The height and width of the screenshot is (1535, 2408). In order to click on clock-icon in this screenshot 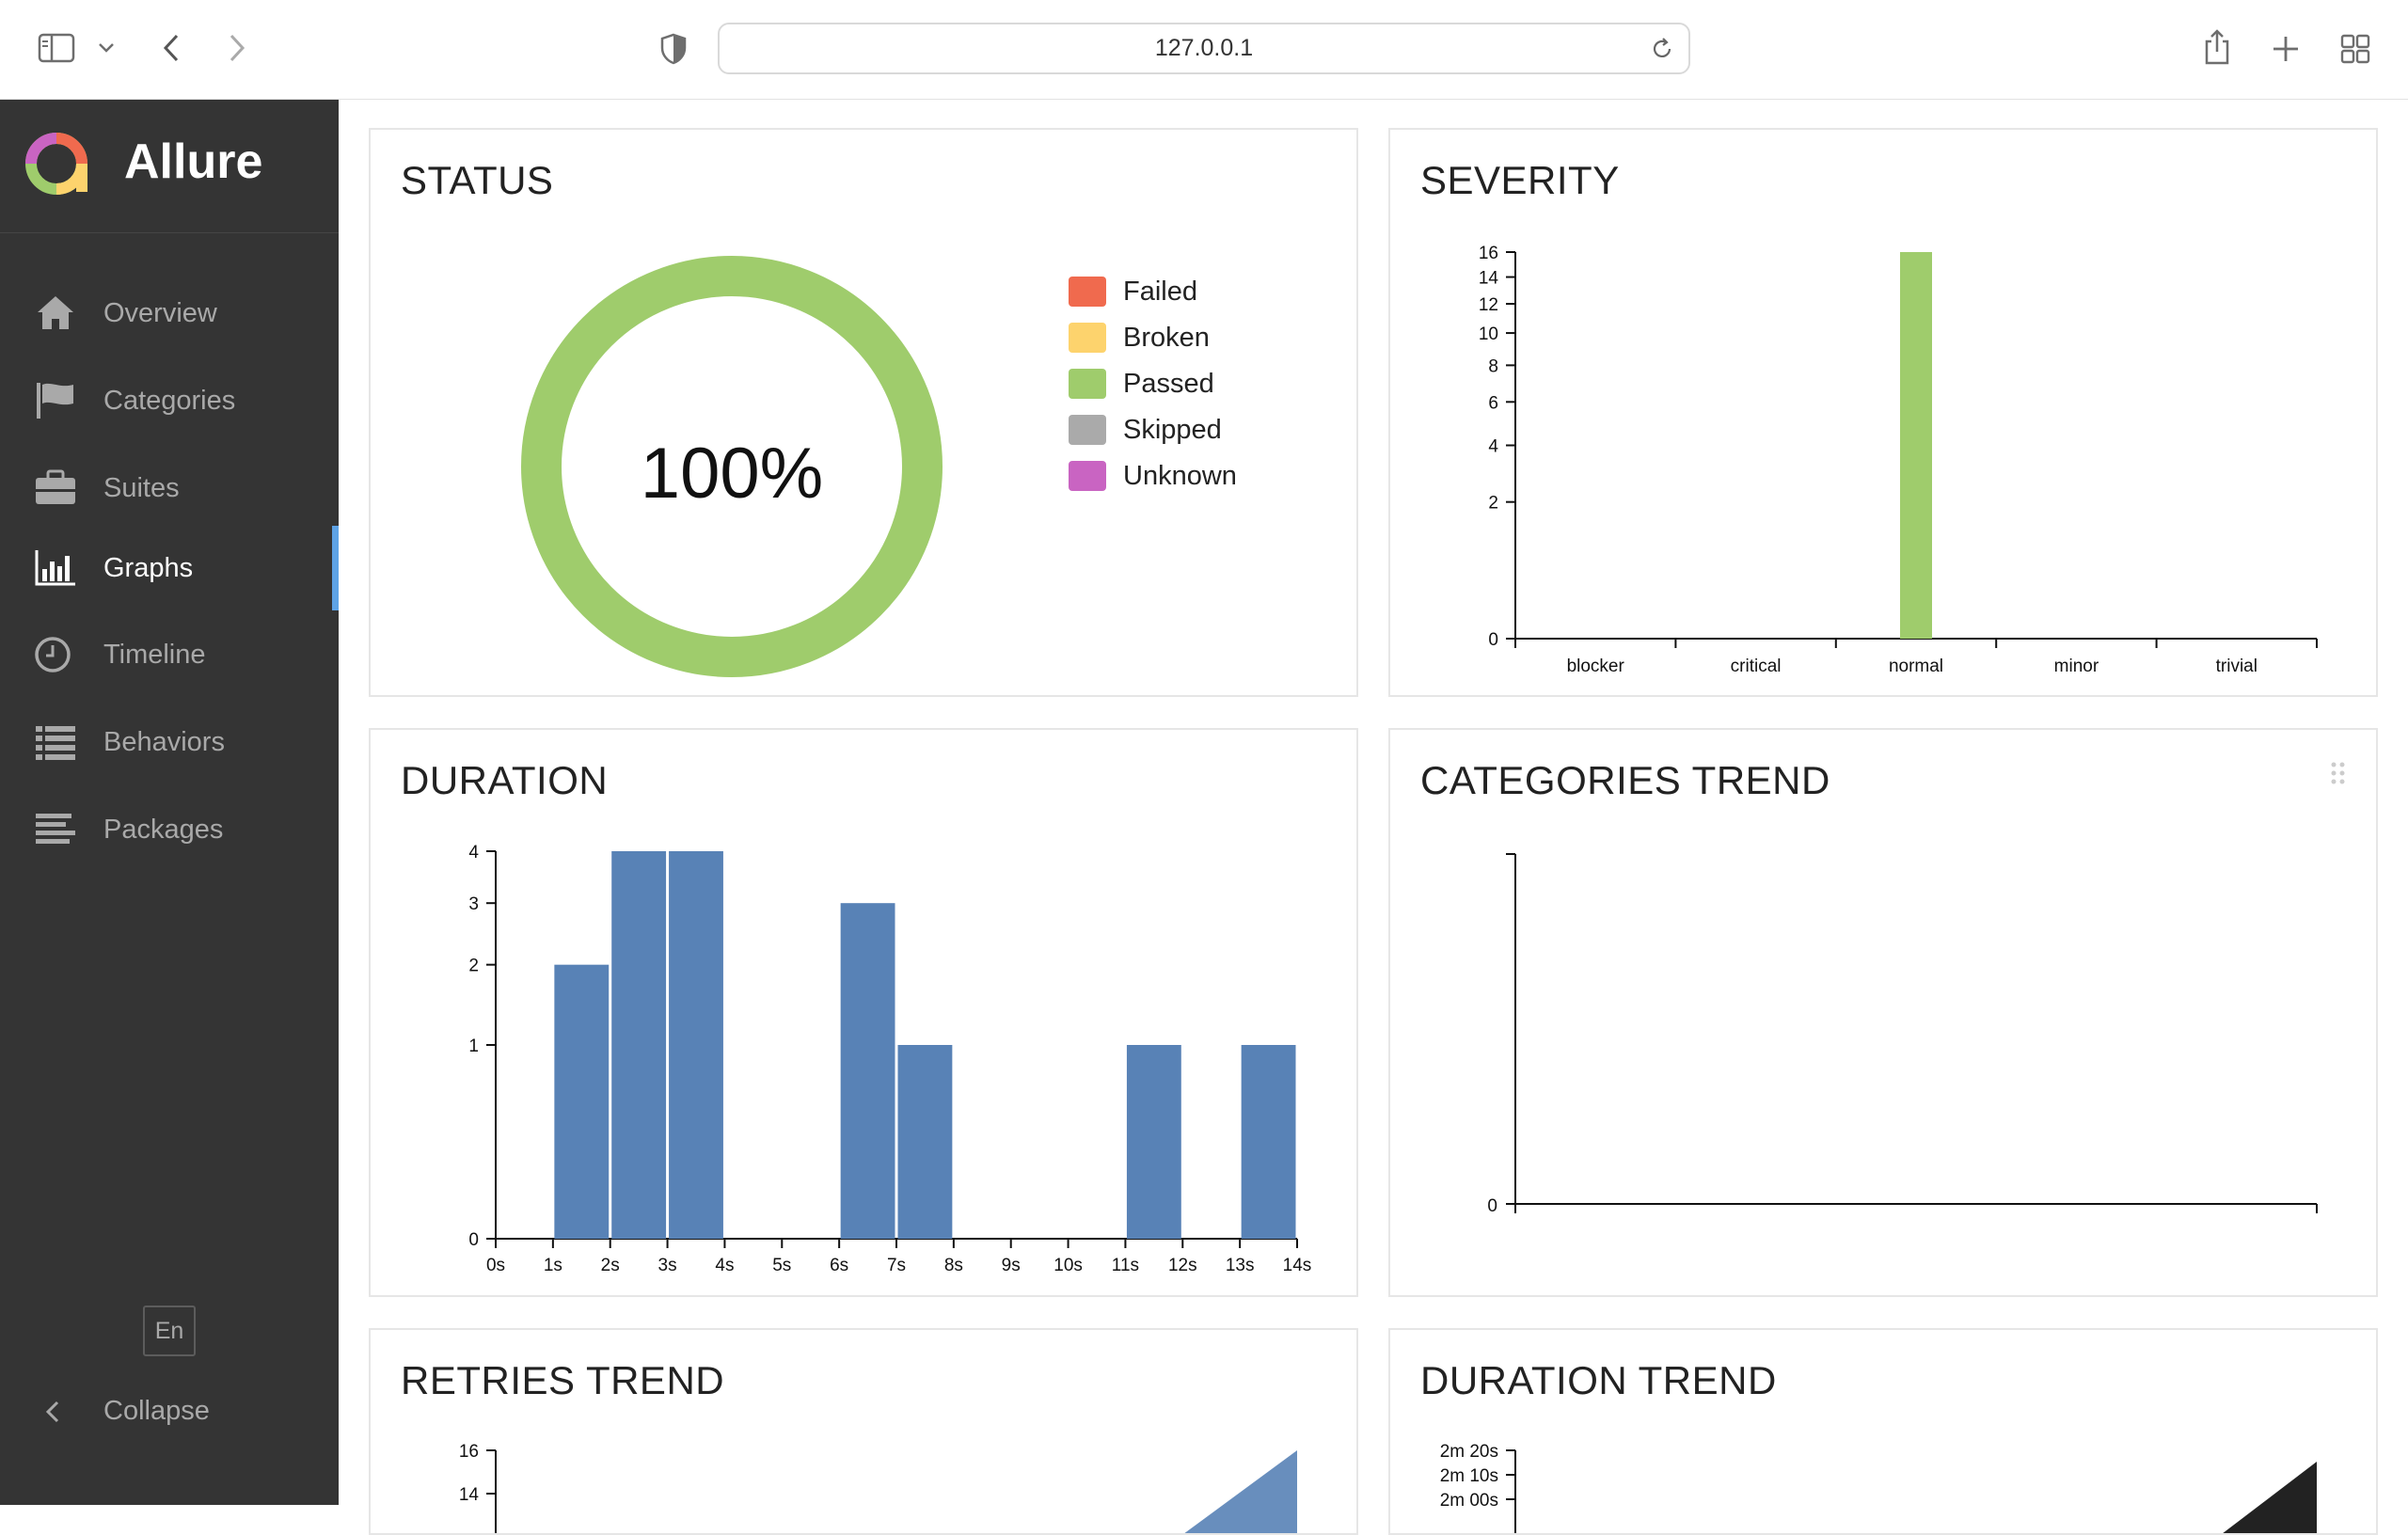, I will do `click(56, 654)`.